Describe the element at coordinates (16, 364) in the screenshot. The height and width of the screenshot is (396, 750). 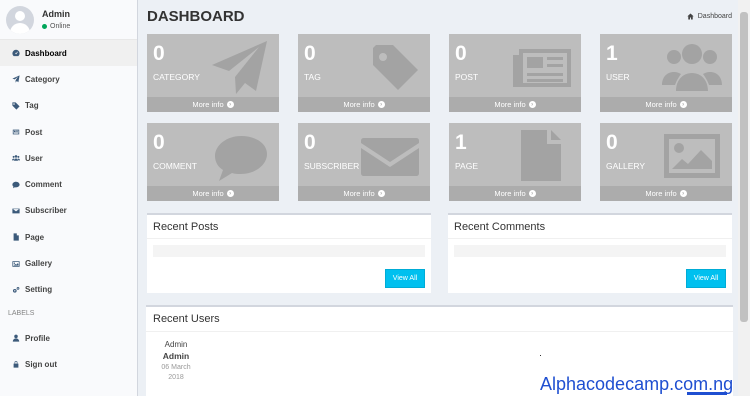
I see `lock-icon` at that location.